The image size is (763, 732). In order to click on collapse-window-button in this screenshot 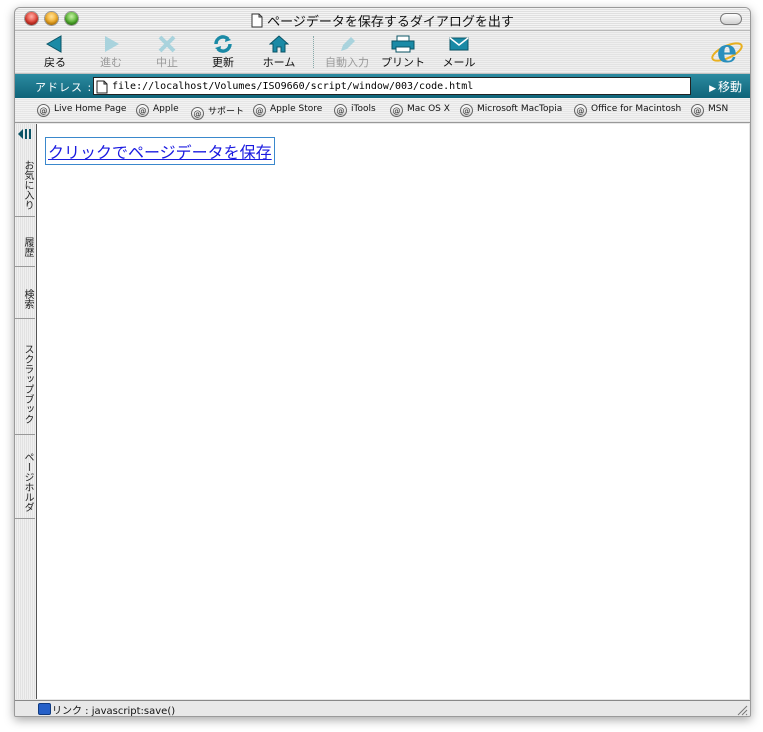, I will do `click(731, 19)`.